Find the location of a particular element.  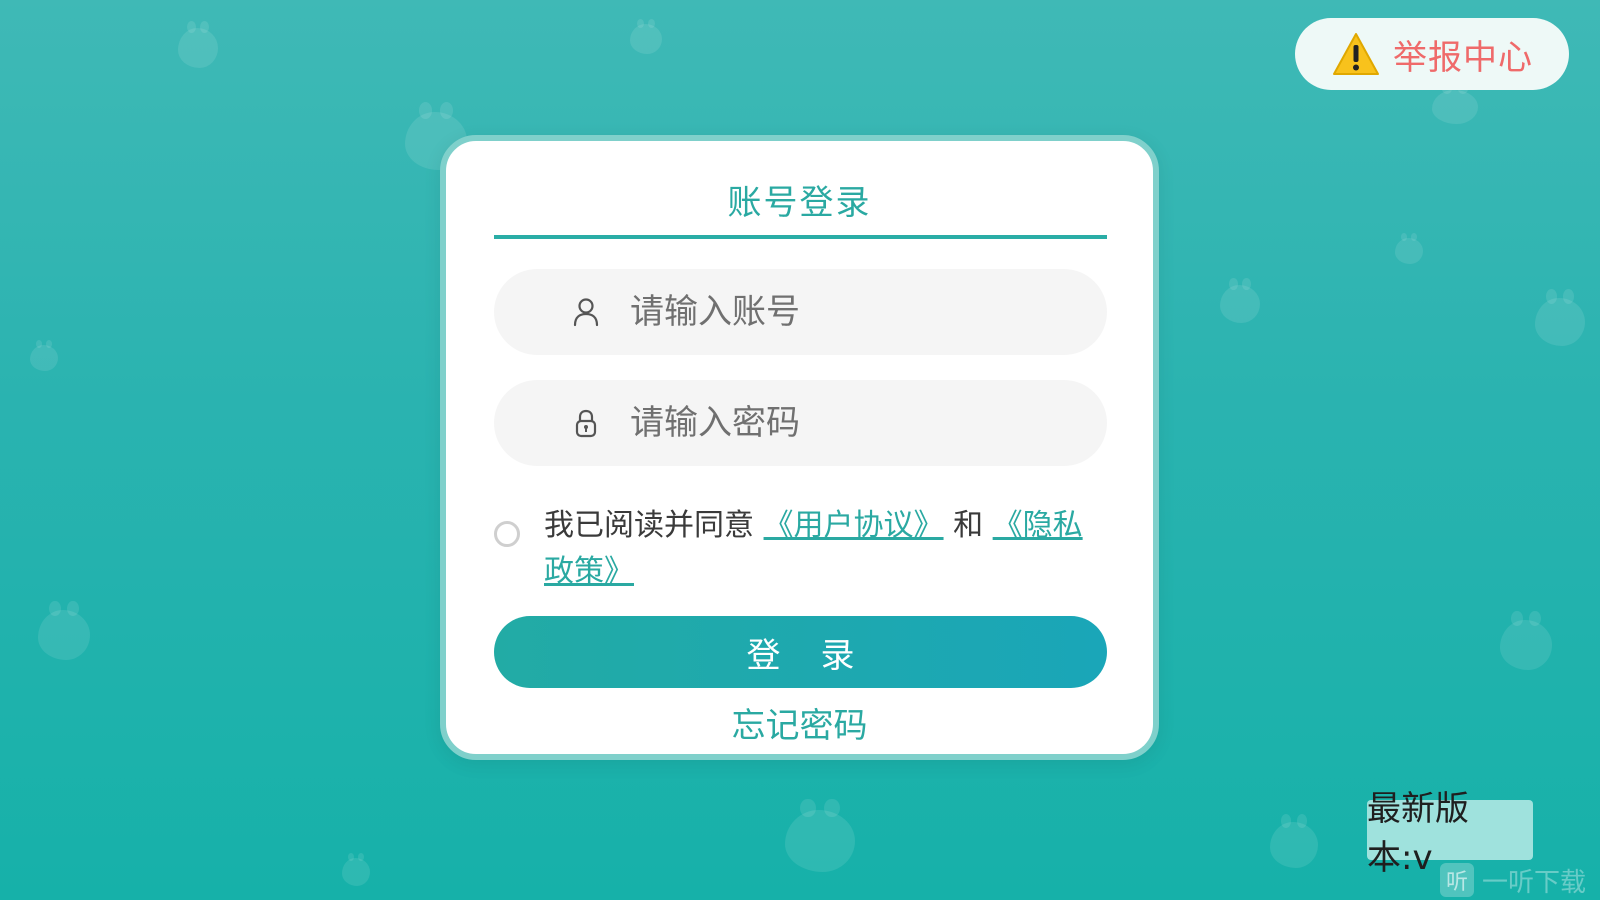

password-field is located at coordinates (800, 423).